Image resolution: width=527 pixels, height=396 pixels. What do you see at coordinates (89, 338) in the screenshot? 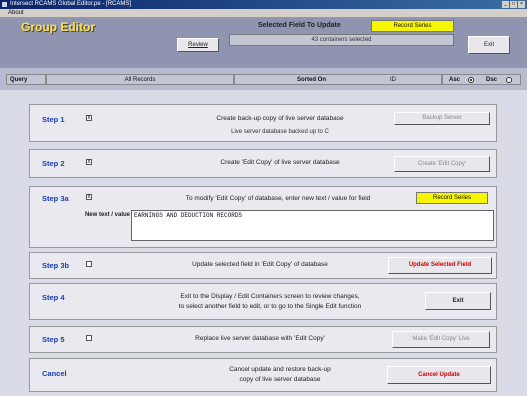
I see `step5-checkbox` at bounding box center [89, 338].